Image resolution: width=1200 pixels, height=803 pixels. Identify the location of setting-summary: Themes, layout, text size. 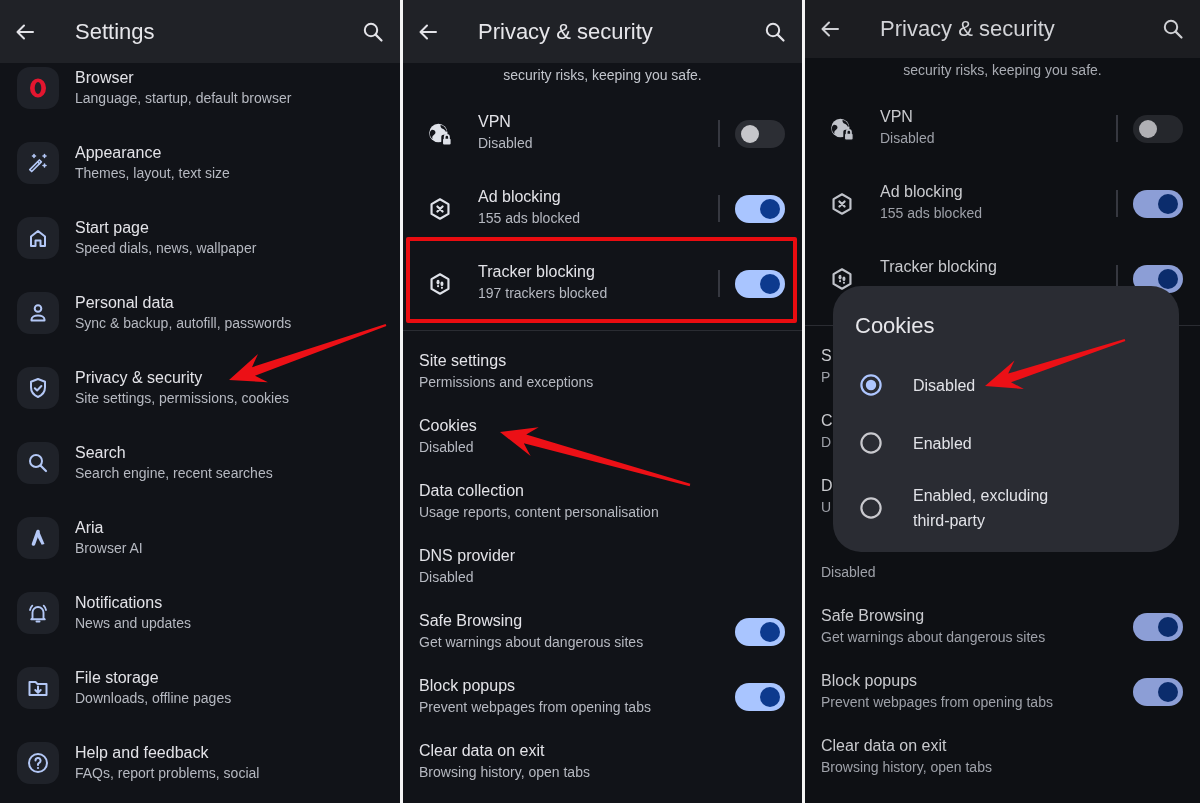
(152, 173).